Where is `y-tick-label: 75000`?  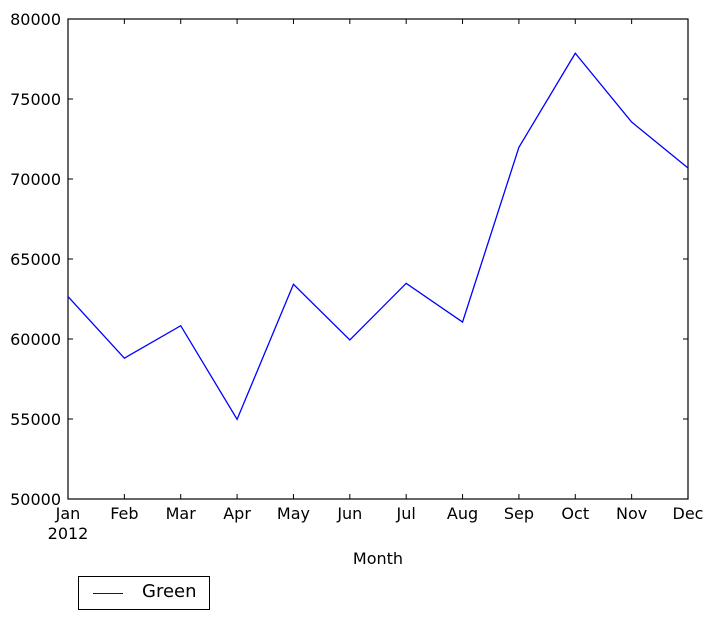 y-tick-label: 75000 is located at coordinates (35, 99).